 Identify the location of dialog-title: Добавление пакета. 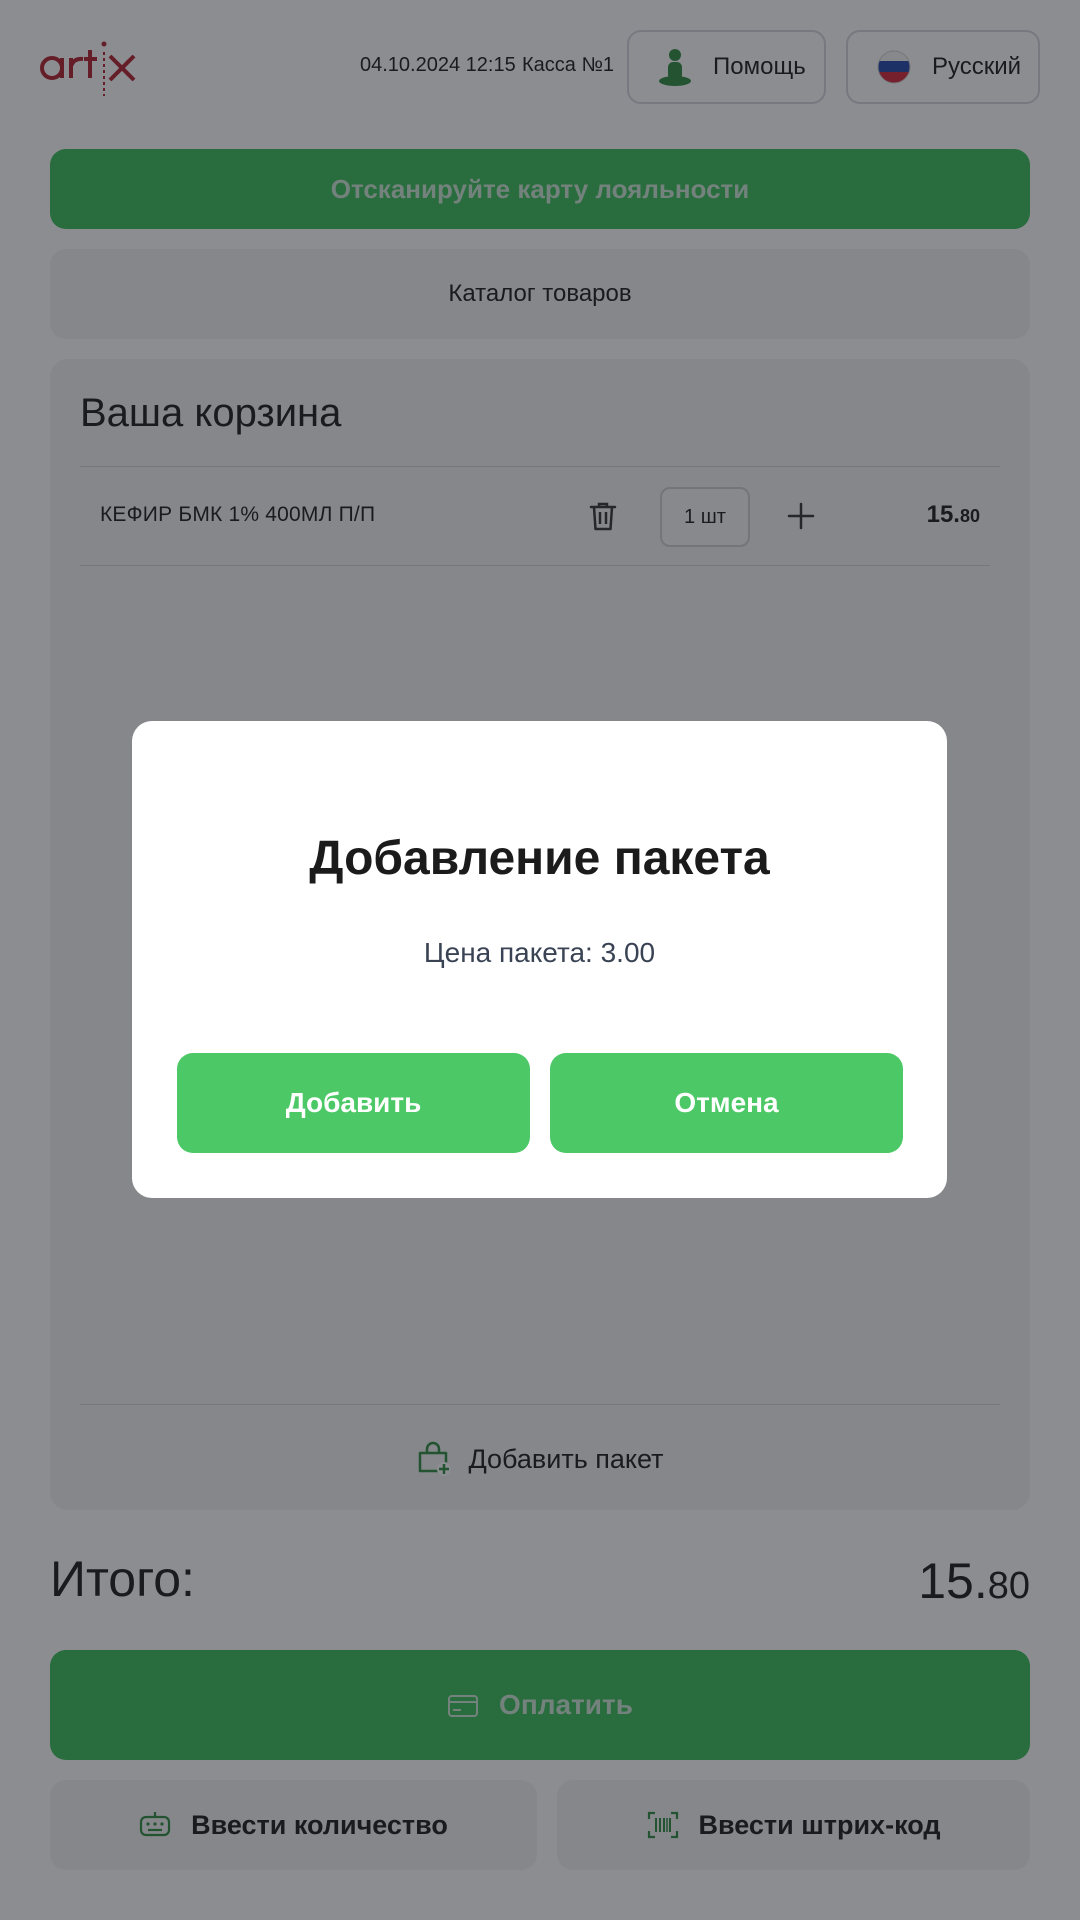
(539, 858).